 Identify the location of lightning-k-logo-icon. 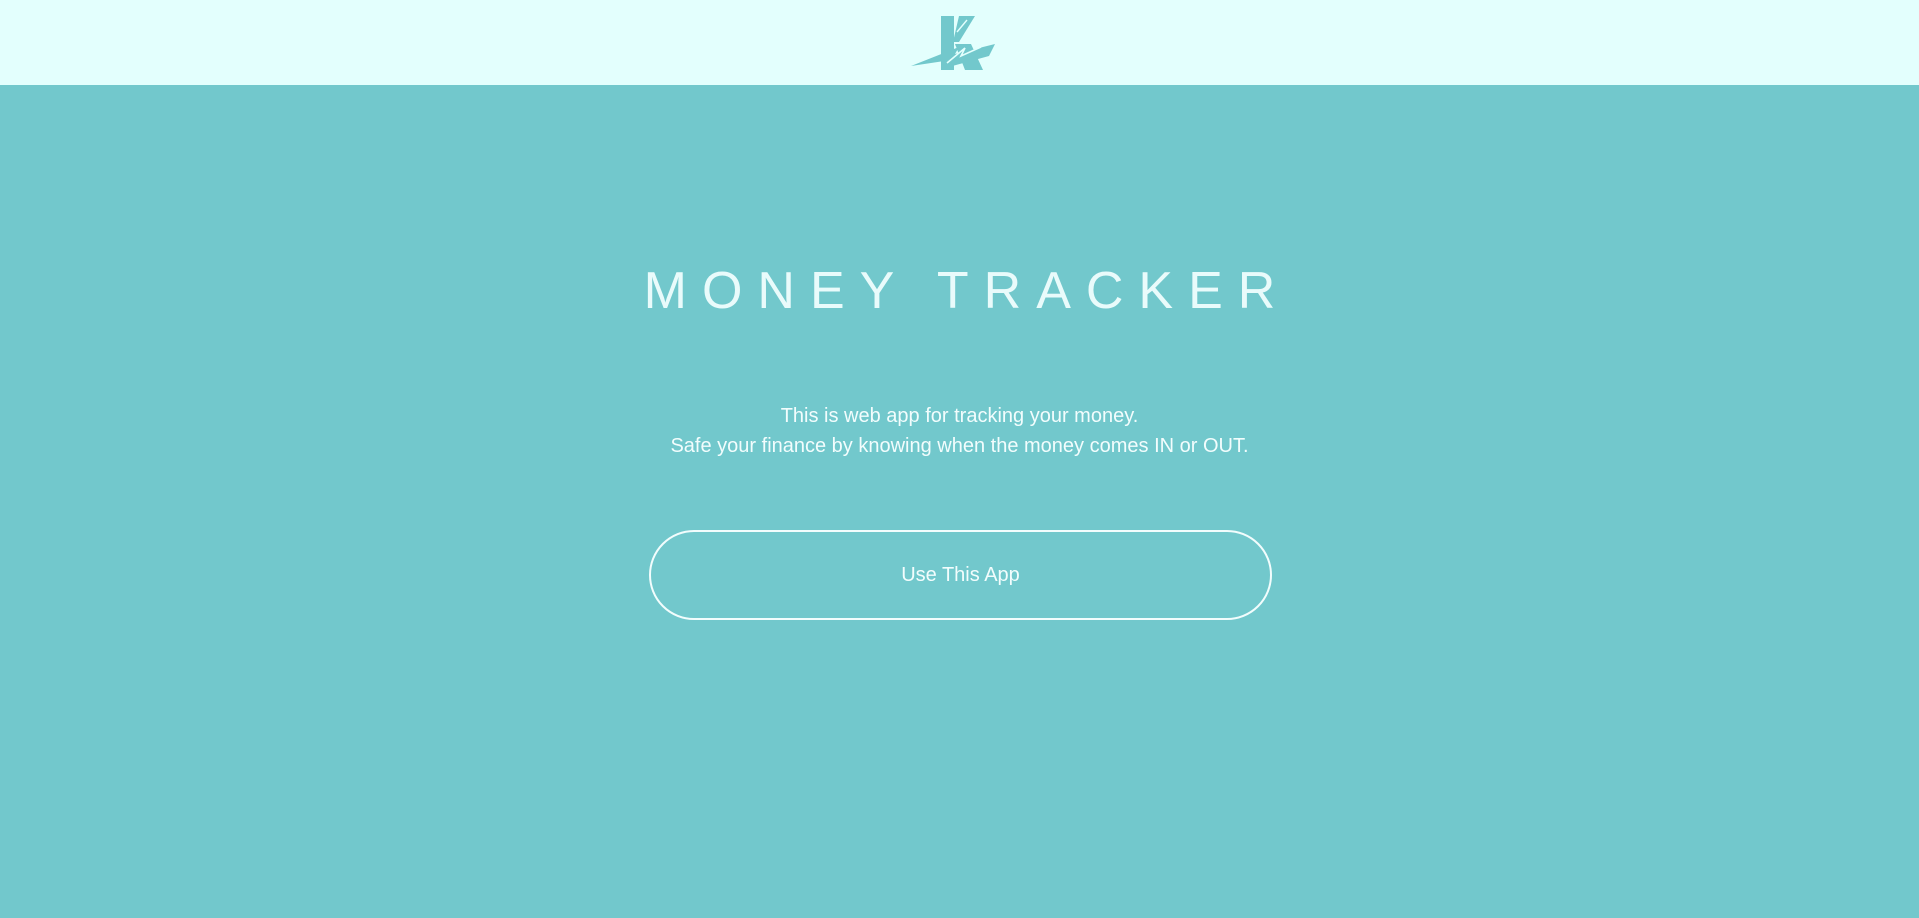
(959, 43).